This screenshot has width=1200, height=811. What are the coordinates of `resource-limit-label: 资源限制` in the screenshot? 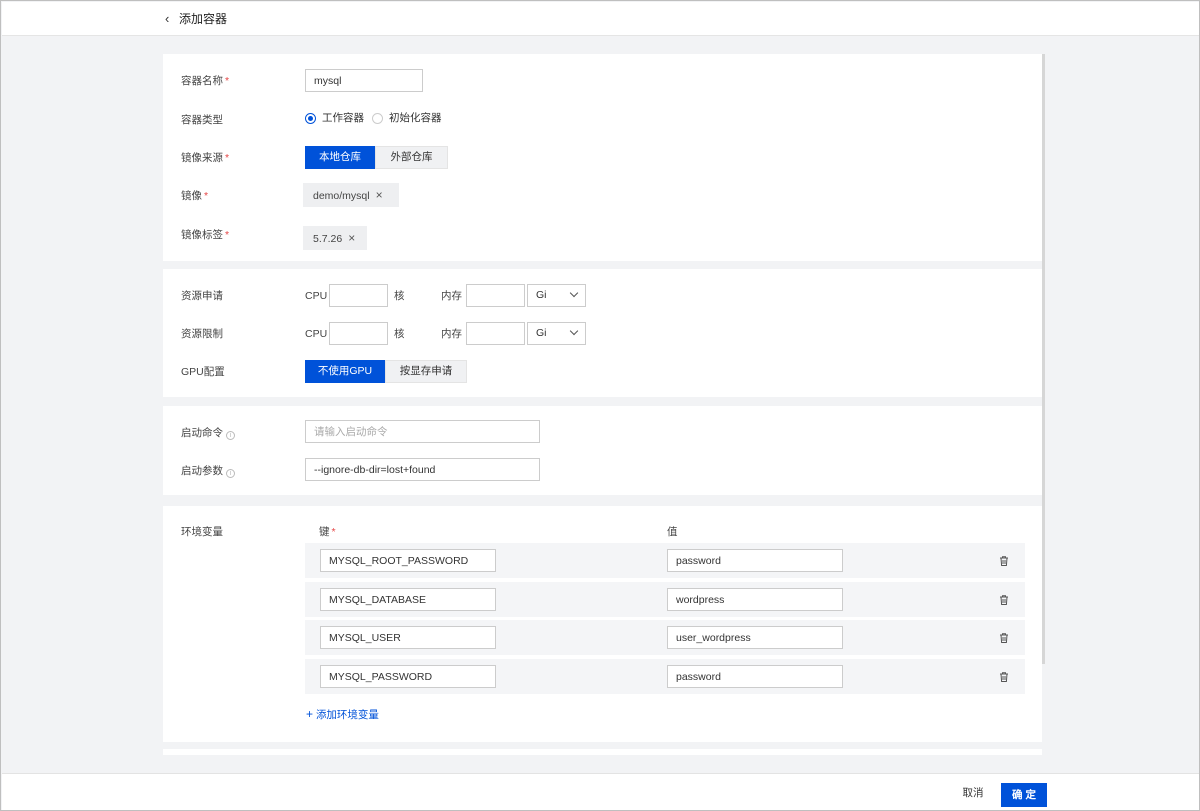 It's located at (202, 334).